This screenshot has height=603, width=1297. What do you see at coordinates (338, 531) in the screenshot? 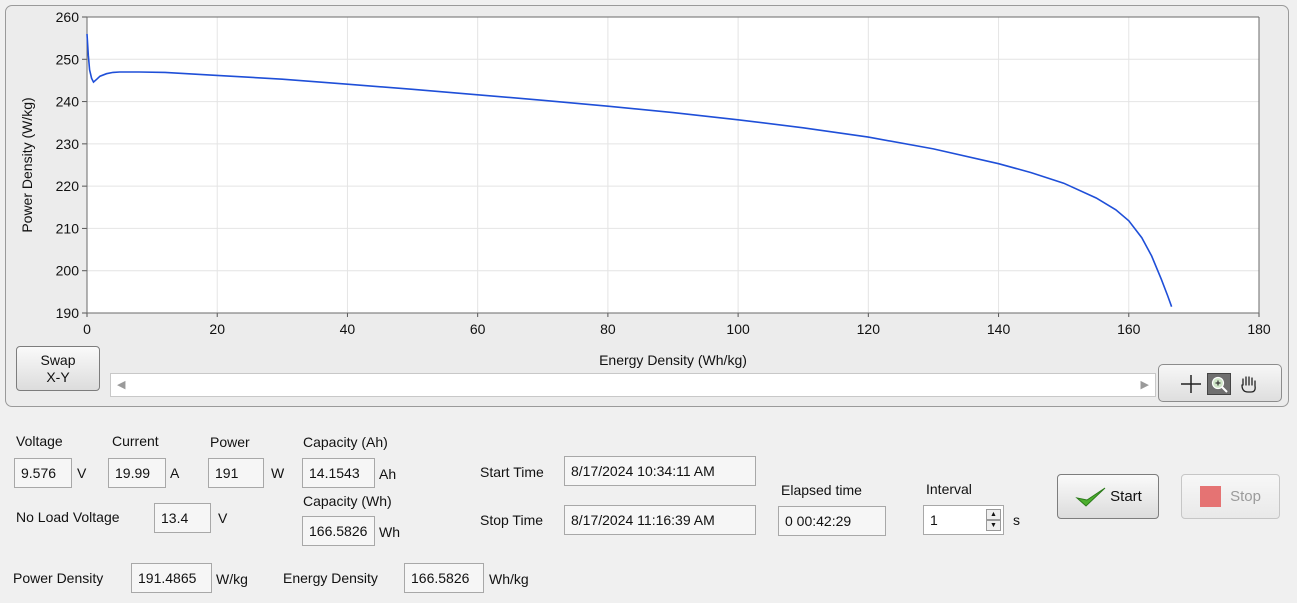
I see `capacity-wh-indicator: 166.5826` at bounding box center [338, 531].